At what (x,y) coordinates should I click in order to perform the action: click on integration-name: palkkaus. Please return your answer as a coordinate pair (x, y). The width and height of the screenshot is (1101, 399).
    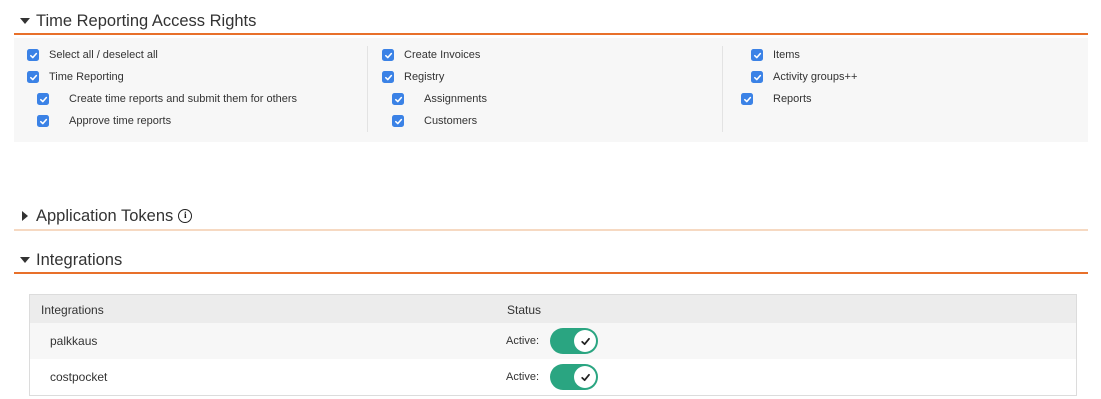
    Looking at the image, I should click on (74, 341).